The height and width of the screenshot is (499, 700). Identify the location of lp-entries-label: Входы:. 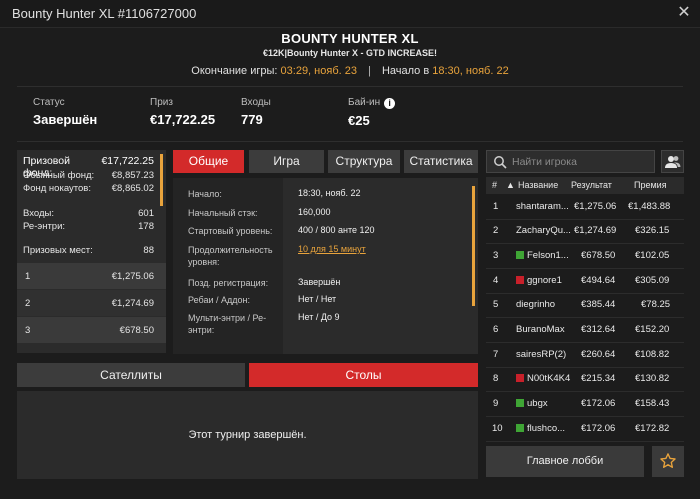
(38, 213).